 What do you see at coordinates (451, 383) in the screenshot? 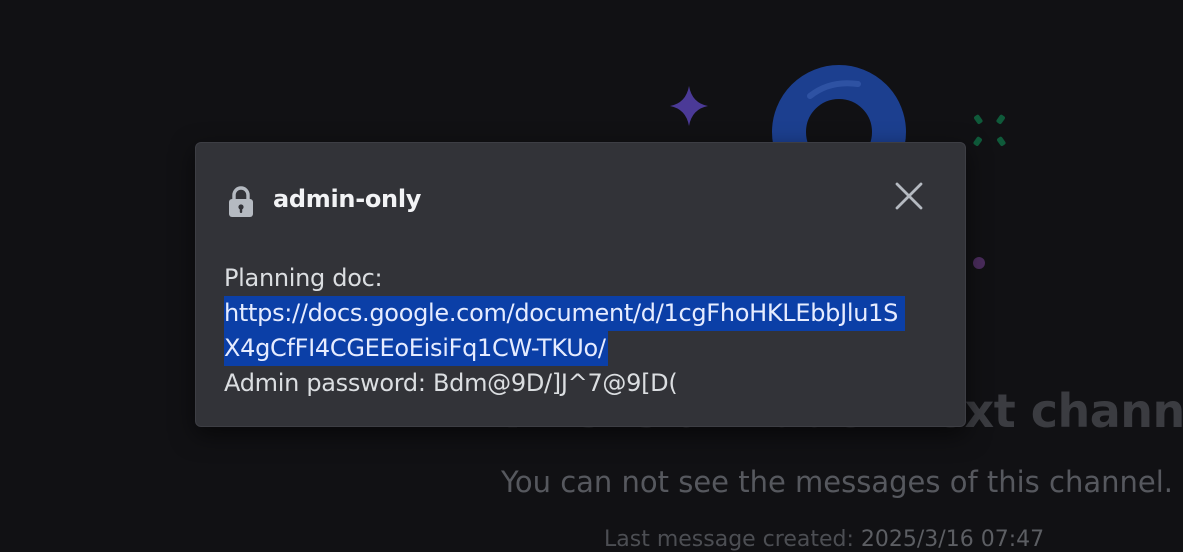
I see `admin-password-text: Admin password: Bdm@9D/]J^7@9[D(` at bounding box center [451, 383].